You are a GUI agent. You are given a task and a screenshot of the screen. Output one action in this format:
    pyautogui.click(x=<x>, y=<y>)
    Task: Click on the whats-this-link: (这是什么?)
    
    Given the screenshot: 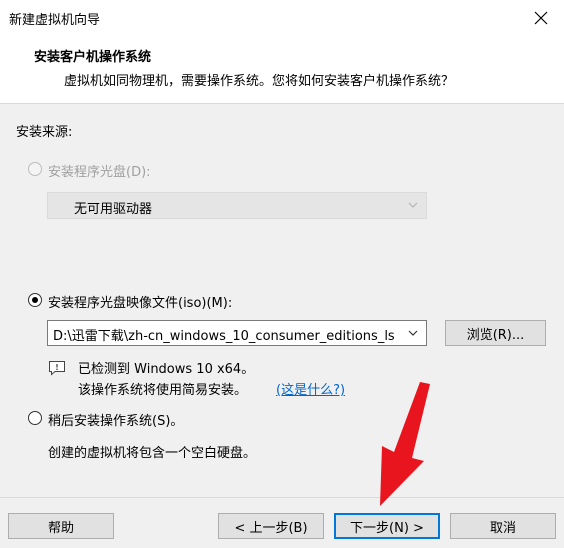 What is the action you would take?
    pyautogui.click(x=310, y=388)
    